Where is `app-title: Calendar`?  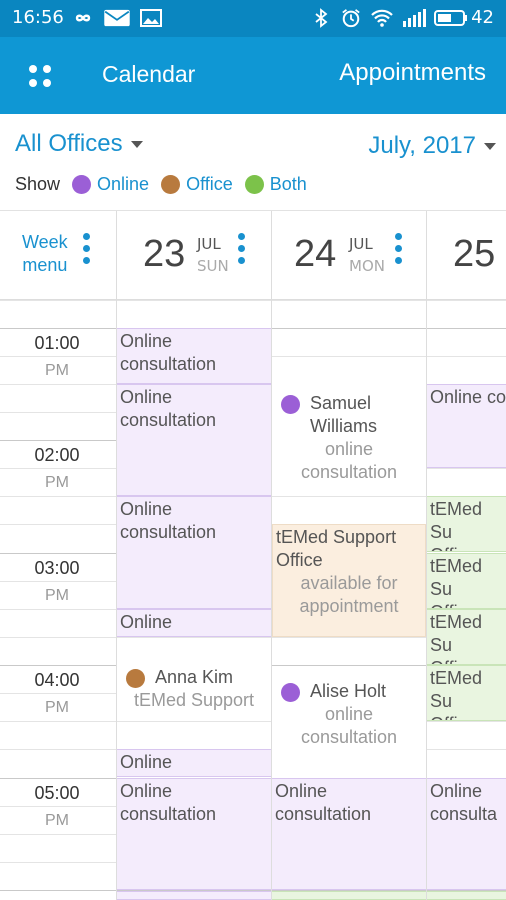 app-title: Calendar is located at coordinates (149, 74).